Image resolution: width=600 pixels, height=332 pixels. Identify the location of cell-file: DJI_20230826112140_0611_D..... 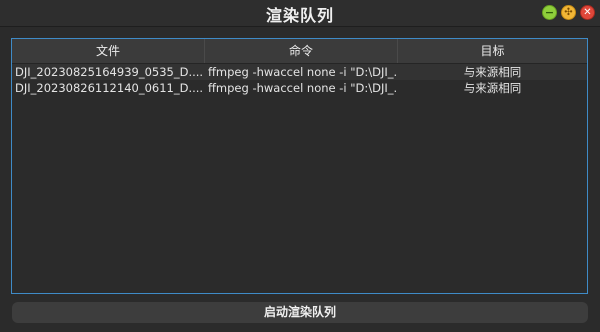
(109, 88).